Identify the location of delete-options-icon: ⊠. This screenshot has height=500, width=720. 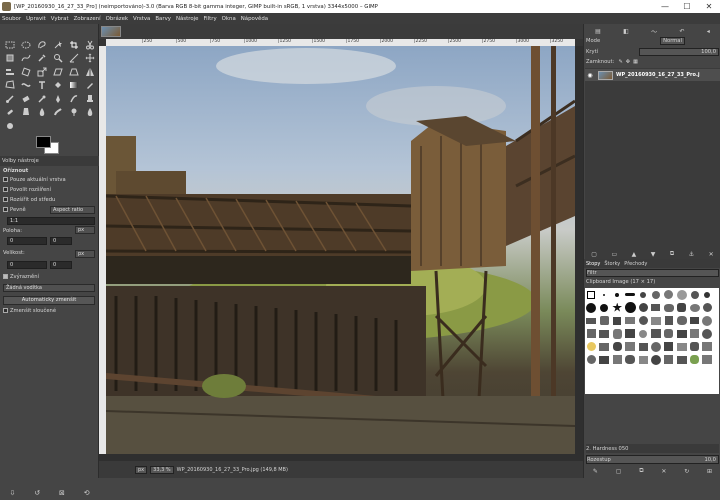
(62, 493).